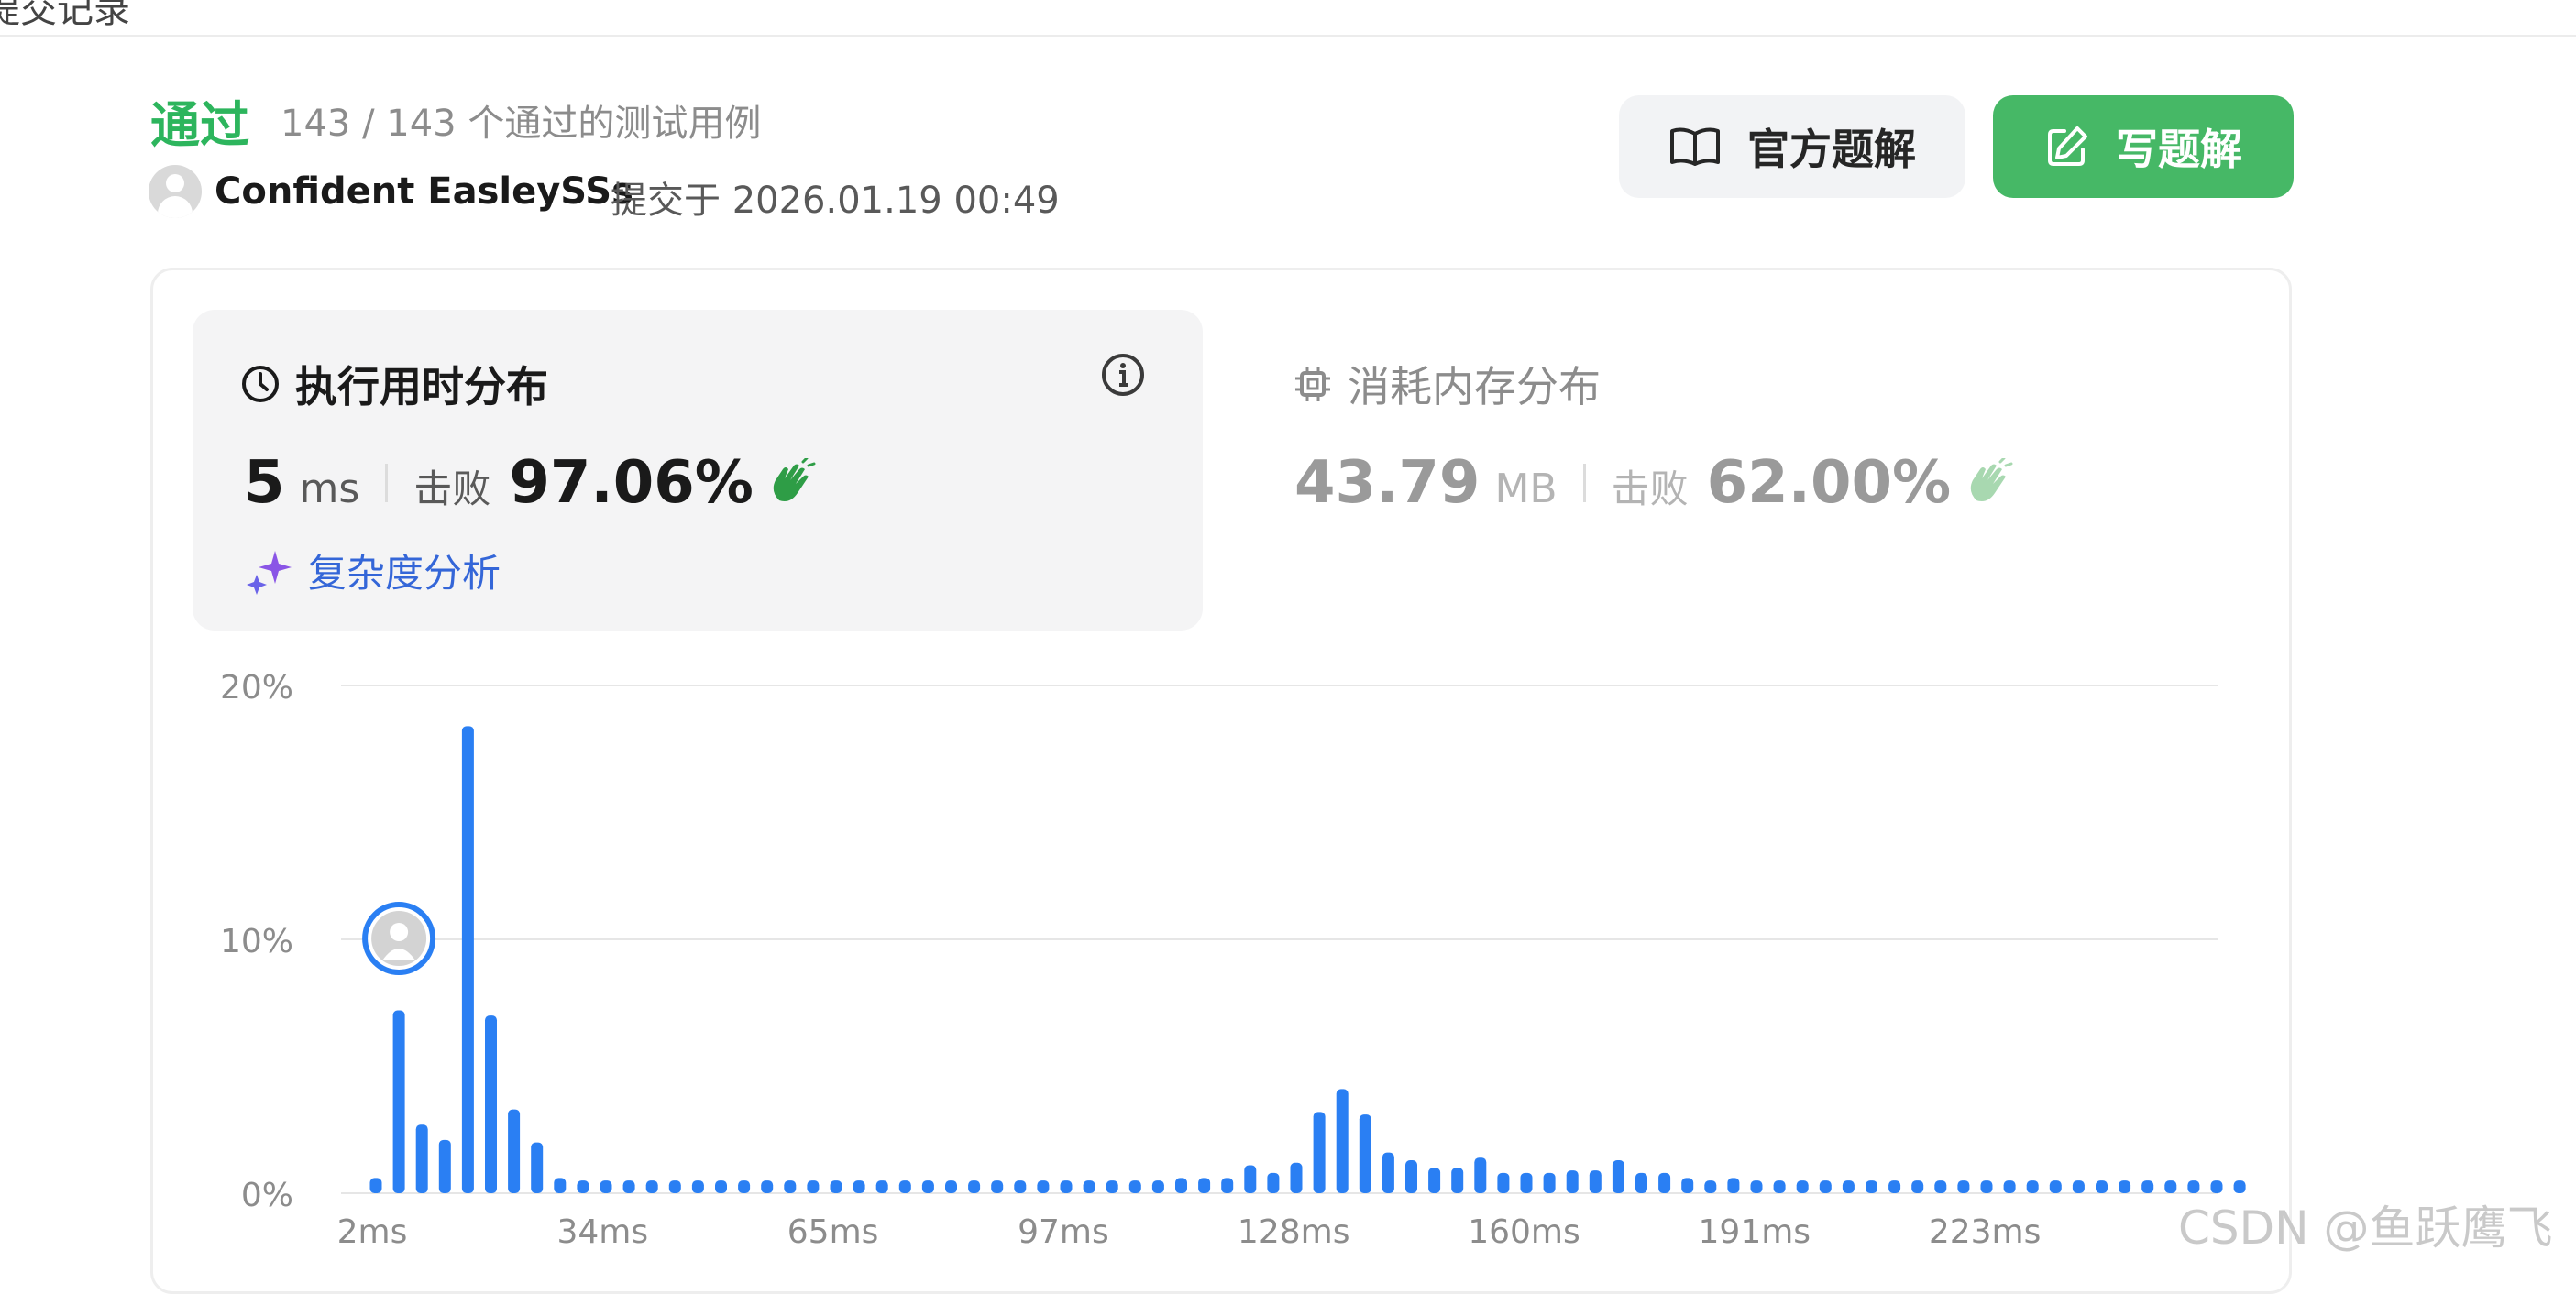  What do you see at coordinates (373, 1232) in the screenshot?
I see `x-tick-label: 2ms` at bounding box center [373, 1232].